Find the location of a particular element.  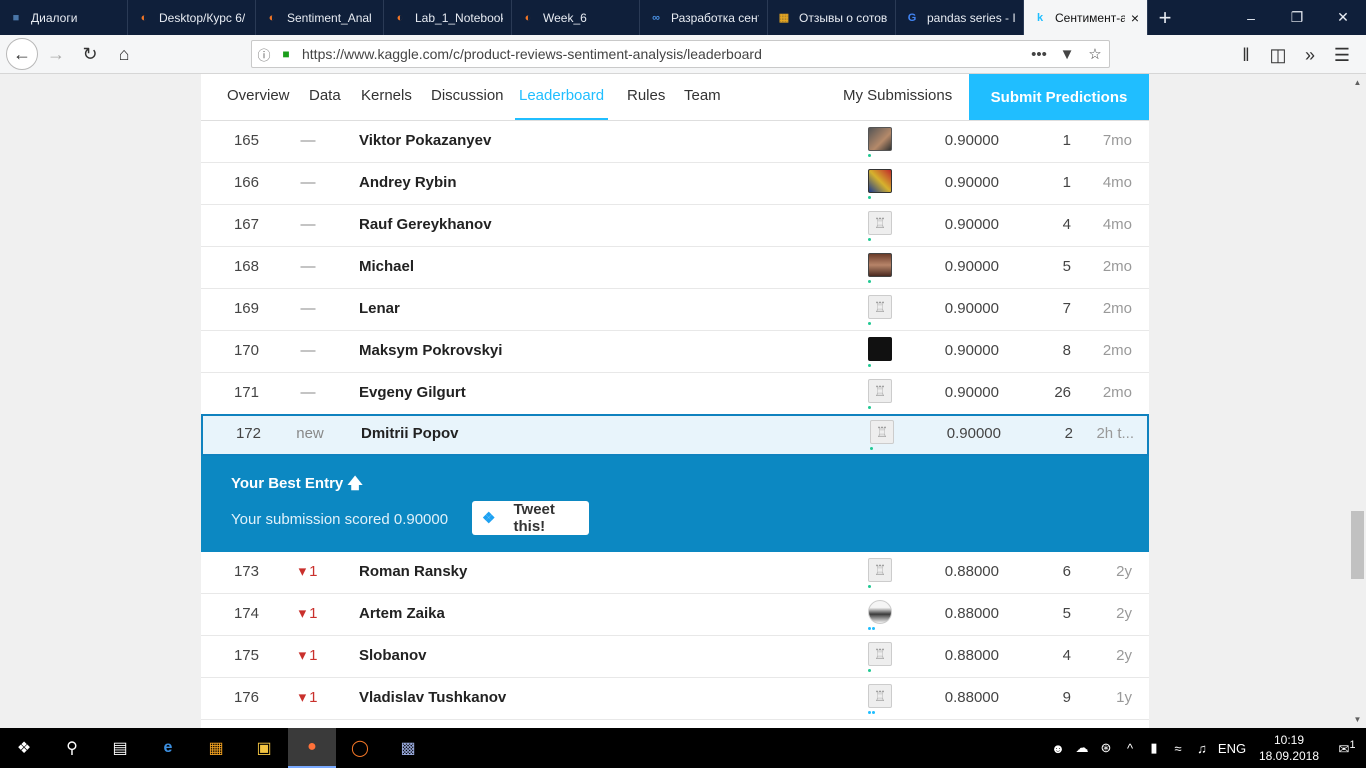

table-row: 167 — Rauf Gereykhanov ♖ 0.90000 4 4mo is located at coordinates (675, 226).